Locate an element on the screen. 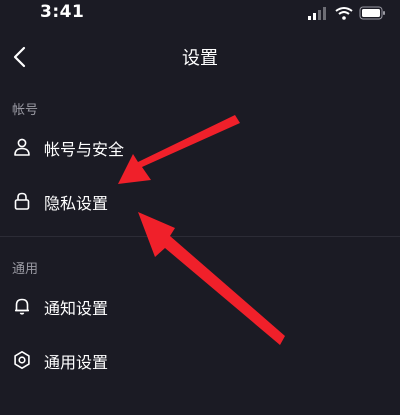  settings-item-notifications: 通知设置 is located at coordinates (200, 306).